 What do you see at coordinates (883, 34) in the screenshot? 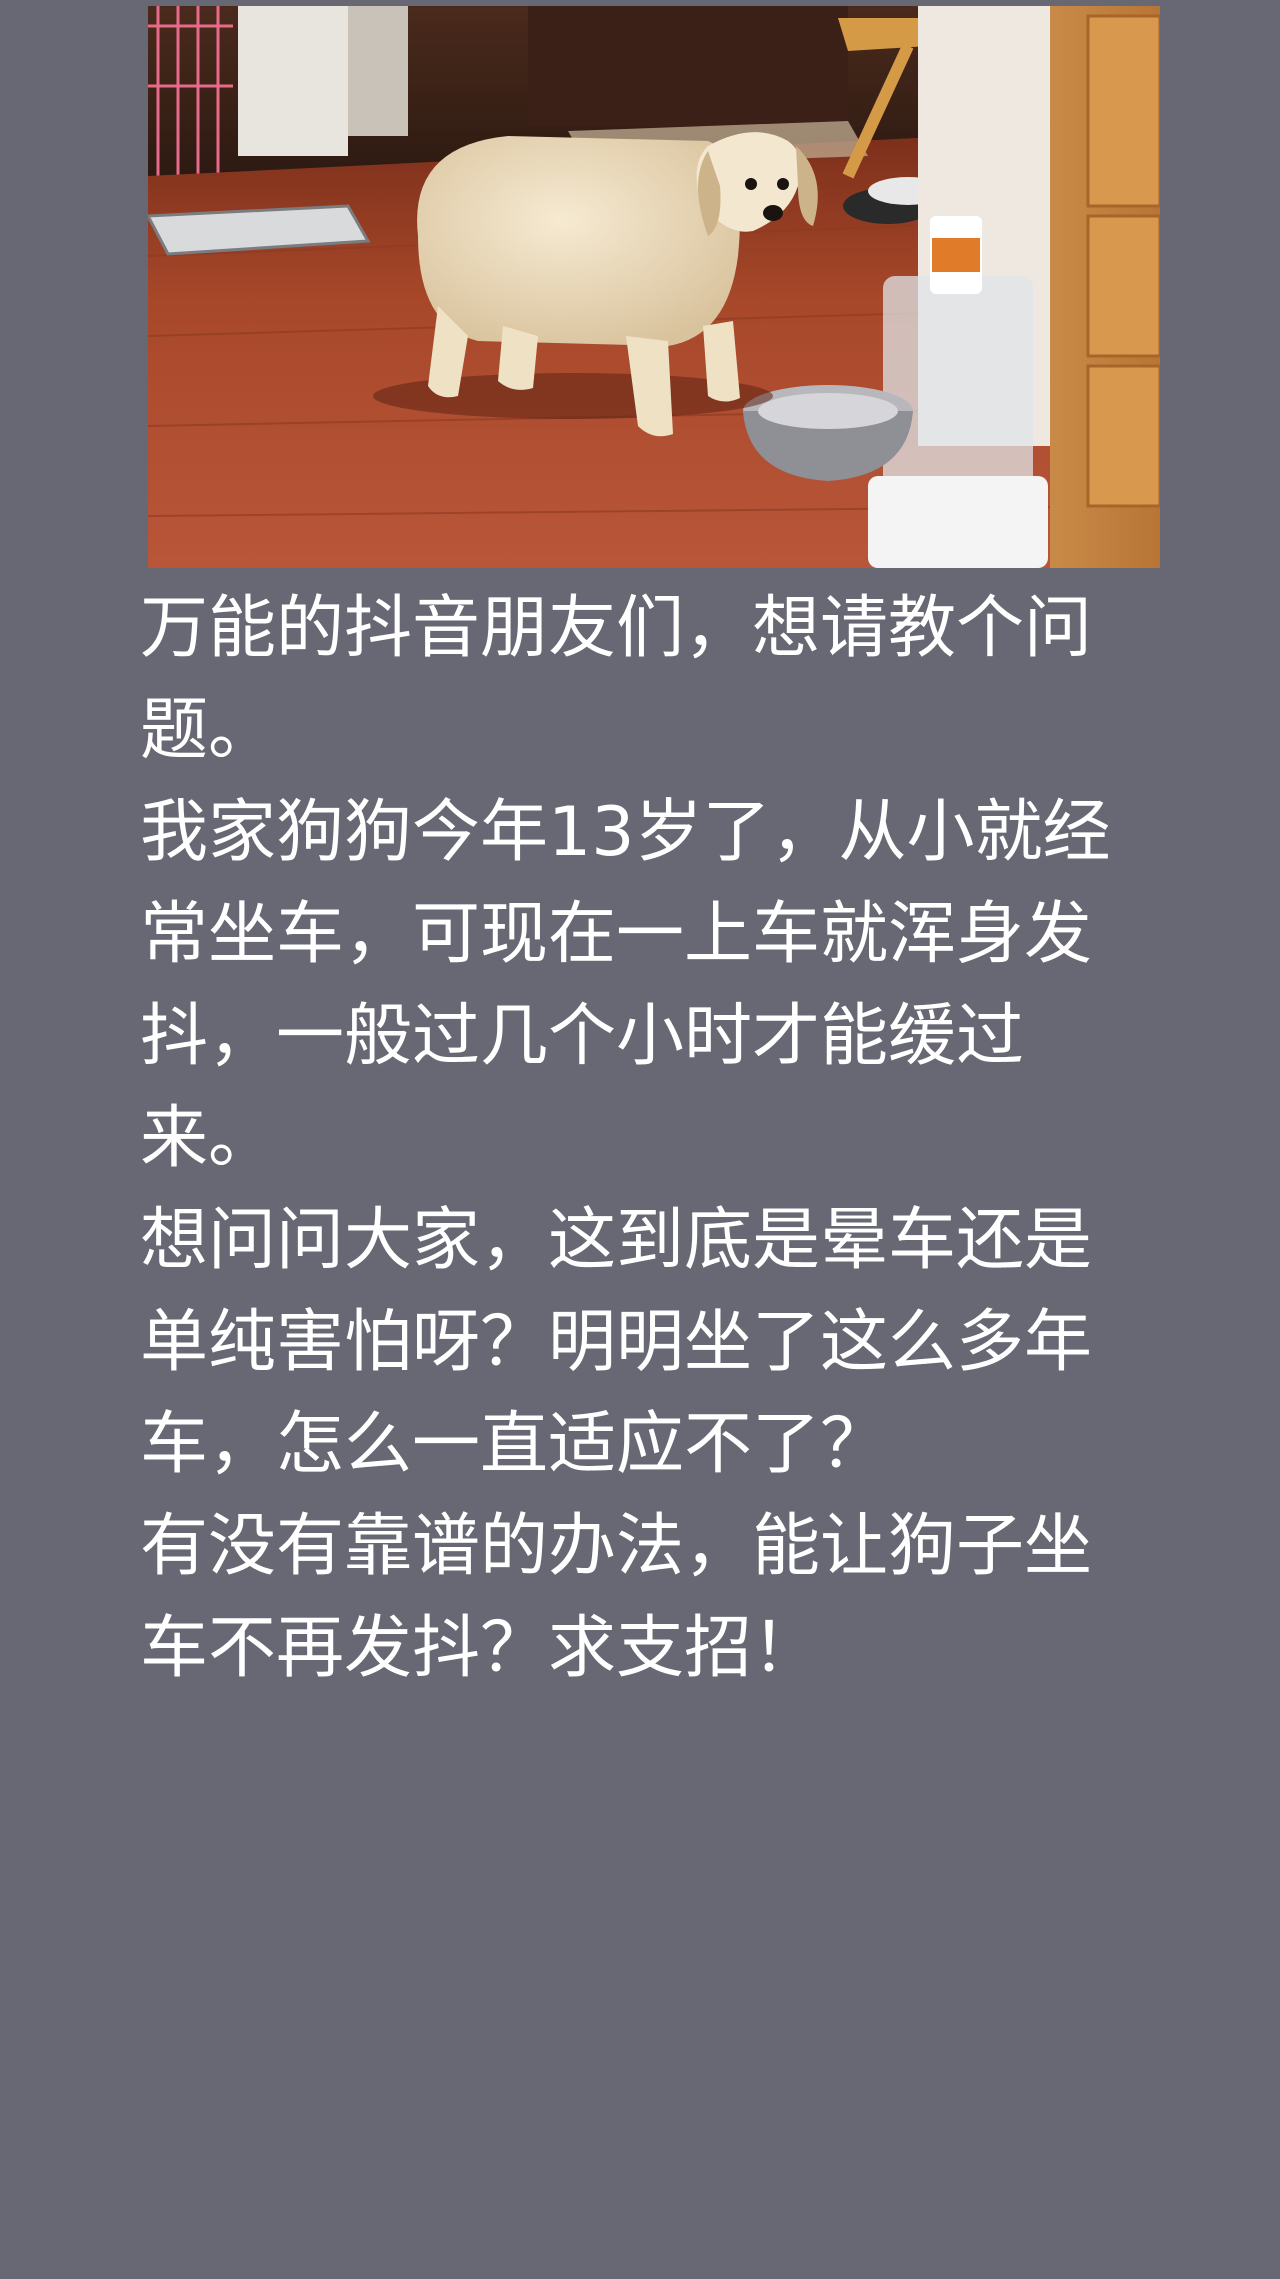
I see `stool` at bounding box center [883, 34].